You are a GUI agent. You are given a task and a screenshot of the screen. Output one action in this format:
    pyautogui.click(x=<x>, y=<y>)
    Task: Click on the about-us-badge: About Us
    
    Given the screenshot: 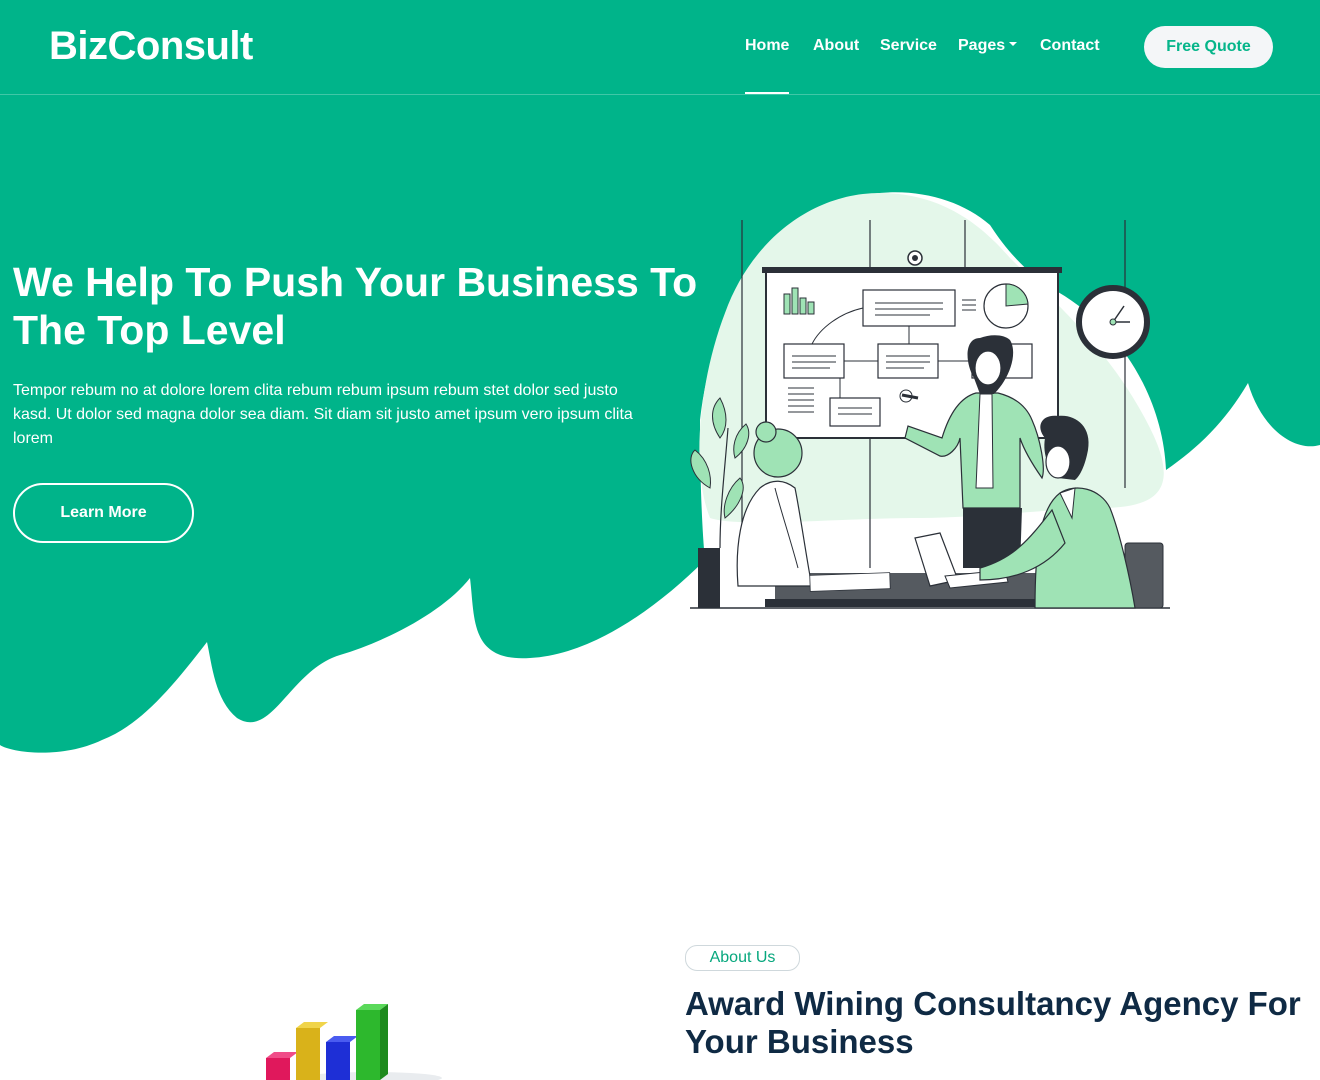 What is the action you would take?
    pyautogui.click(x=742, y=958)
    